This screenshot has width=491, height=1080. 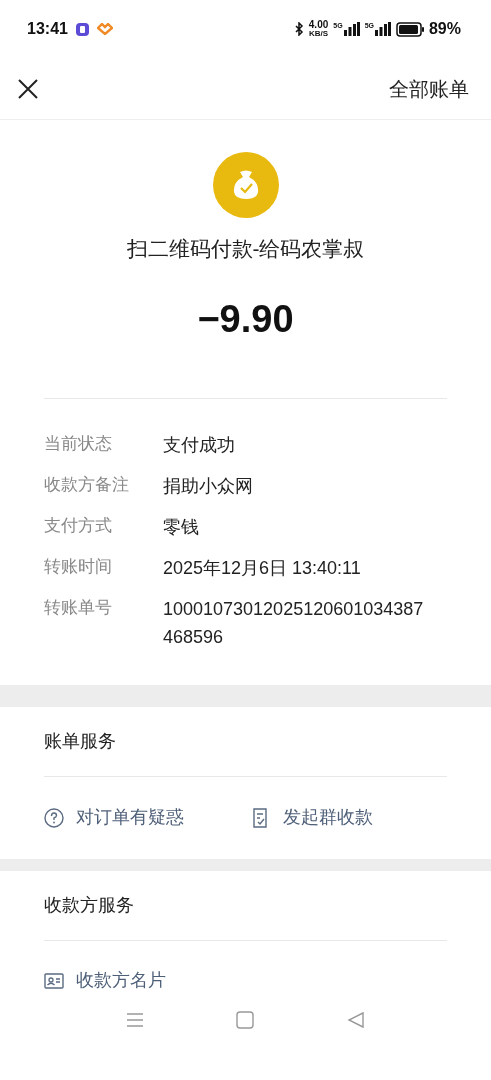 I want to click on bluetooth-icon, so click(x=299, y=29).